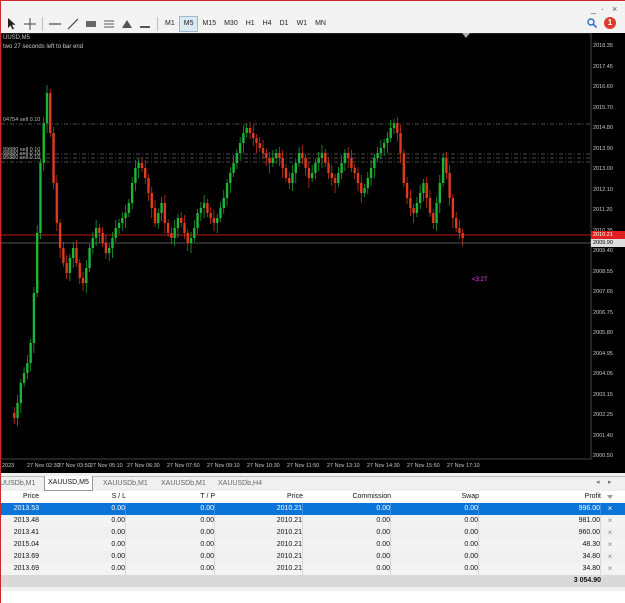  What do you see at coordinates (302, 24) in the screenshot?
I see `timeframe-w1: W1` at bounding box center [302, 24].